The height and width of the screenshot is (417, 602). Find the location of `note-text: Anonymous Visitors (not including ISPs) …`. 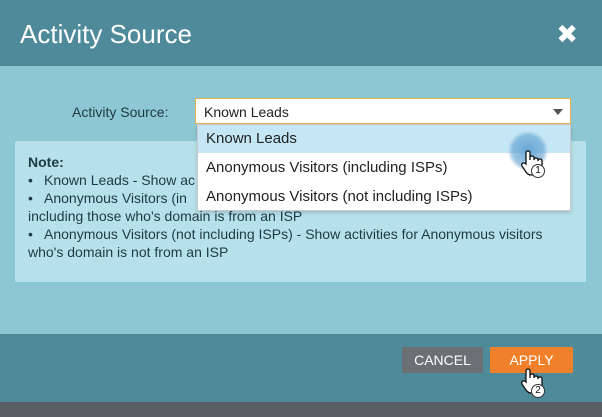

note-text: Anonymous Visitors (not including ISPs) … is located at coordinates (293, 234).